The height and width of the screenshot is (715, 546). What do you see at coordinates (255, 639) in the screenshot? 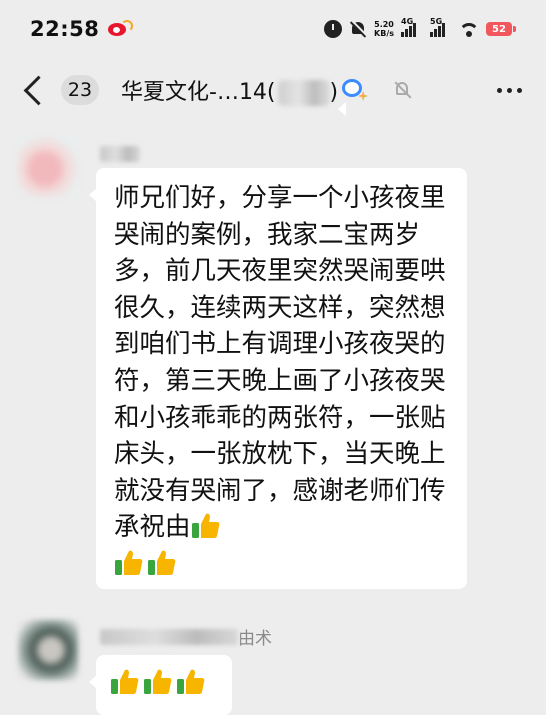
I see `sender-name-visible: 由术` at bounding box center [255, 639].